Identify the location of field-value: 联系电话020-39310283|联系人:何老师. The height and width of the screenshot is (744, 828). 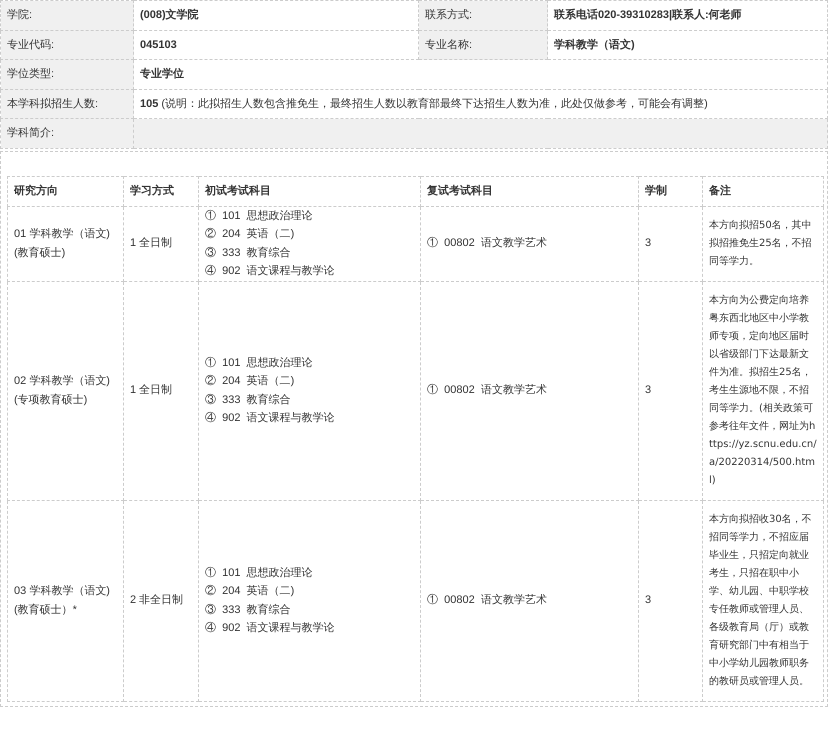
(688, 15).